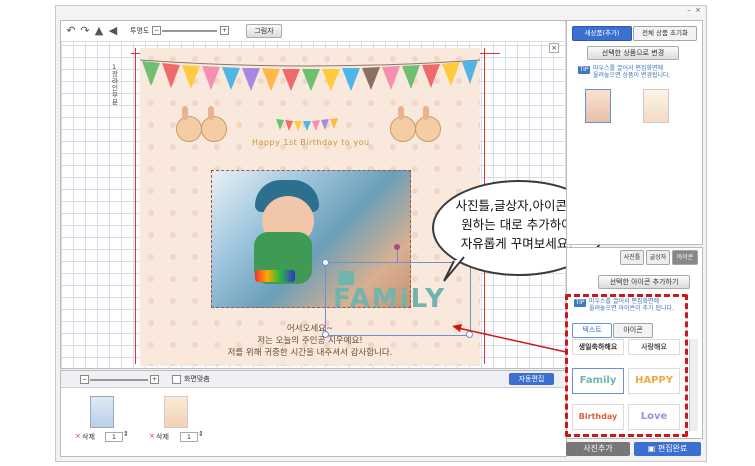 Image resolution: width=755 pixels, height=466 pixels. I want to click on minimize-icon: –, so click(689, 10).